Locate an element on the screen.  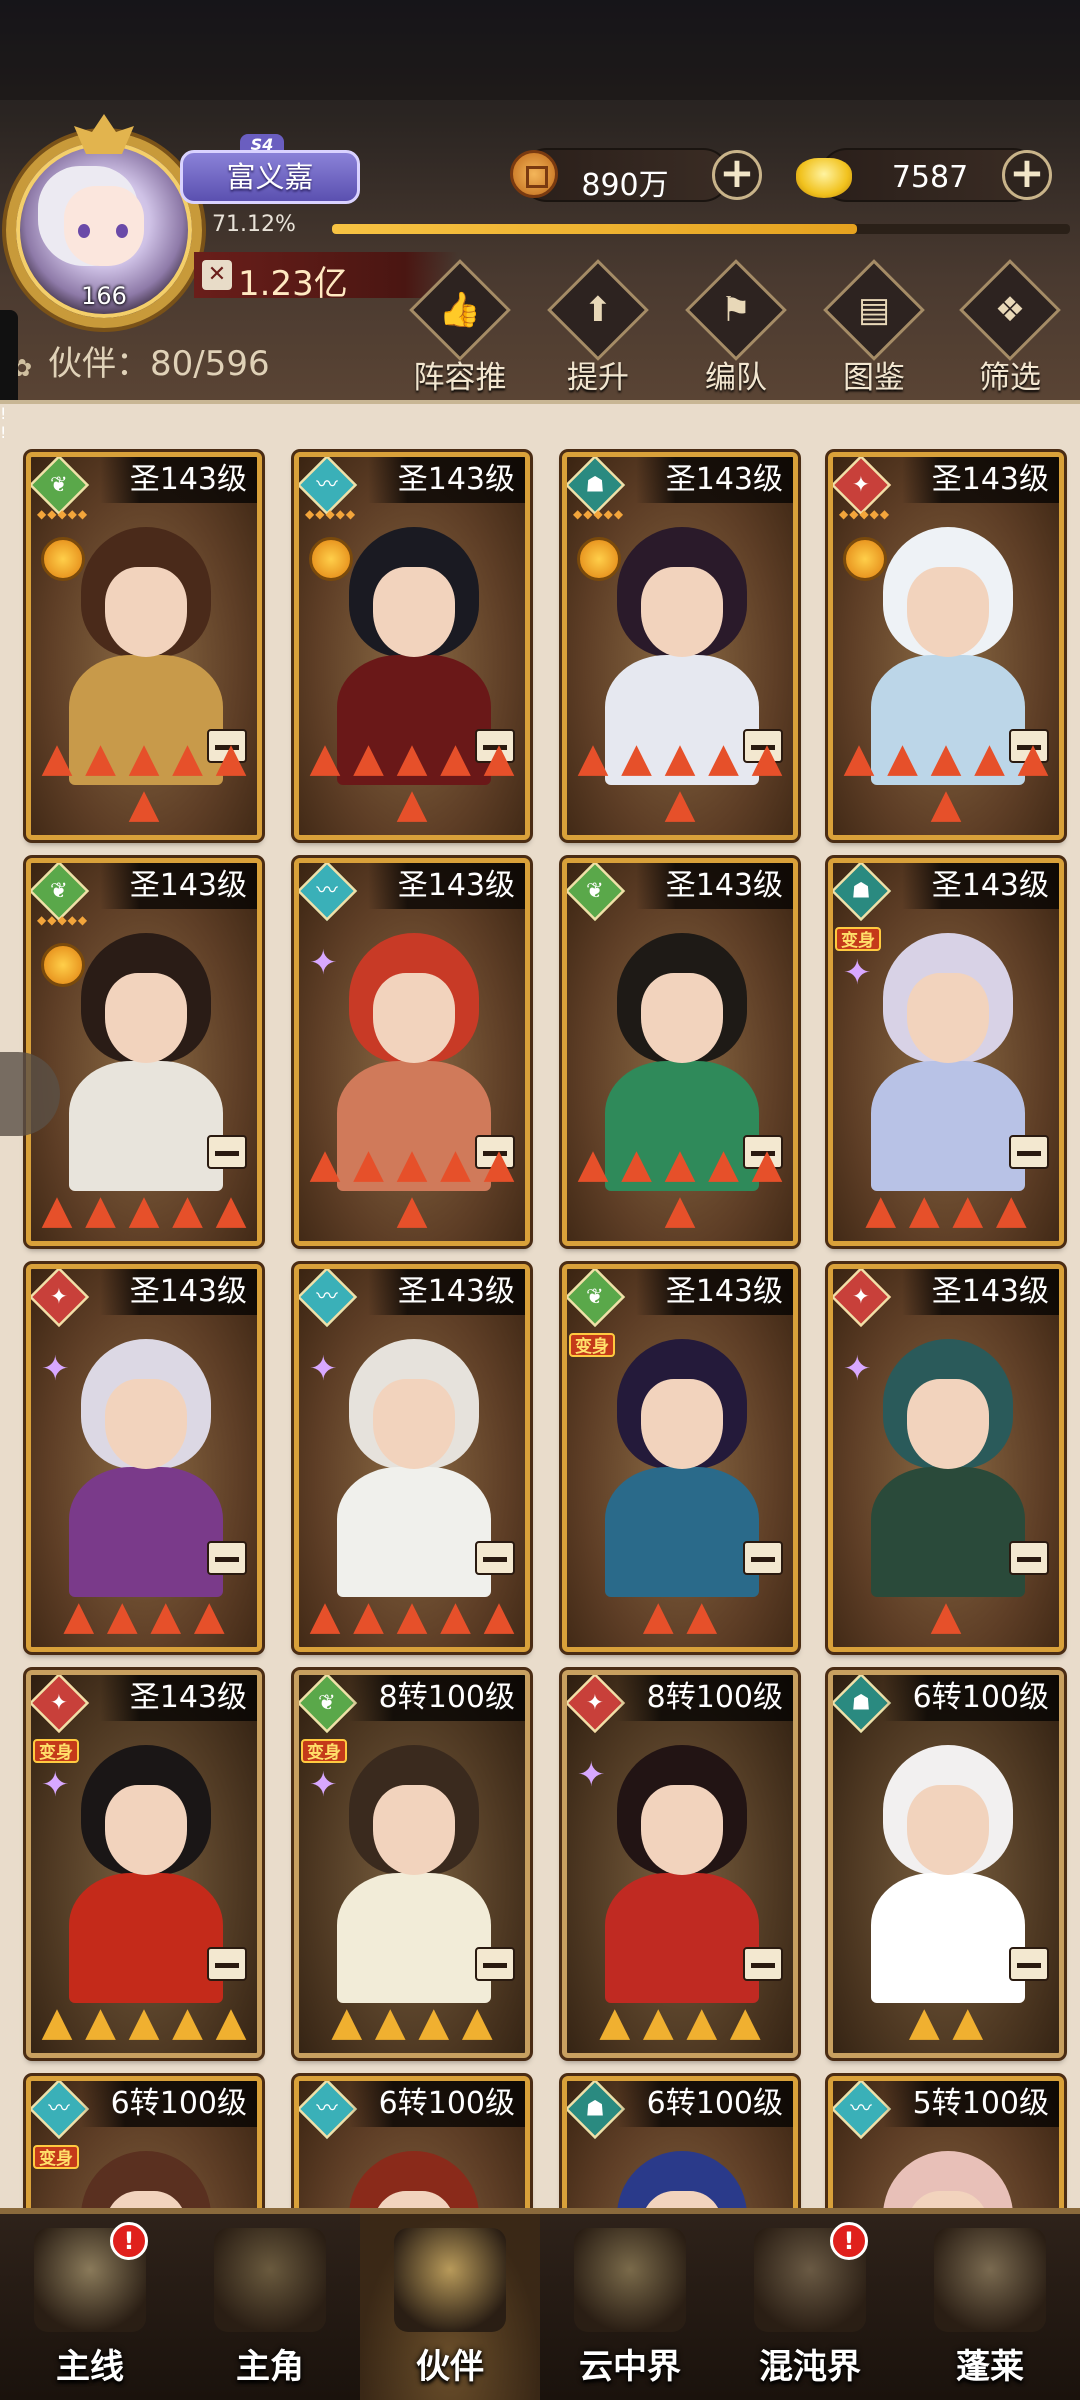
status-bar-area is located at coordinates (540, 50).